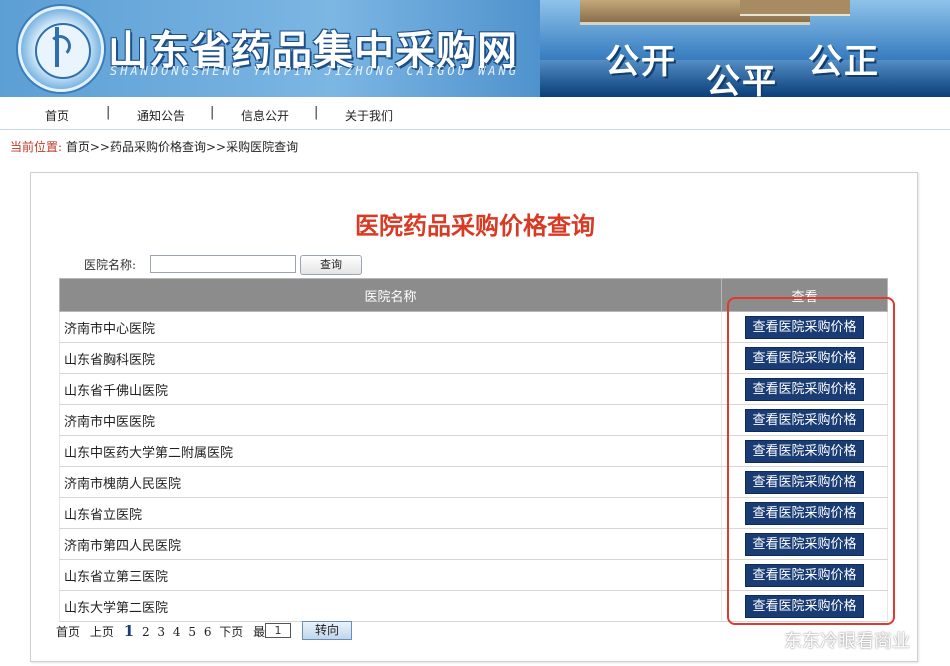 The height and width of the screenshot is (666, 950). I want to click on hospital-name-cell: 山东省立医院, so click(390, 513).